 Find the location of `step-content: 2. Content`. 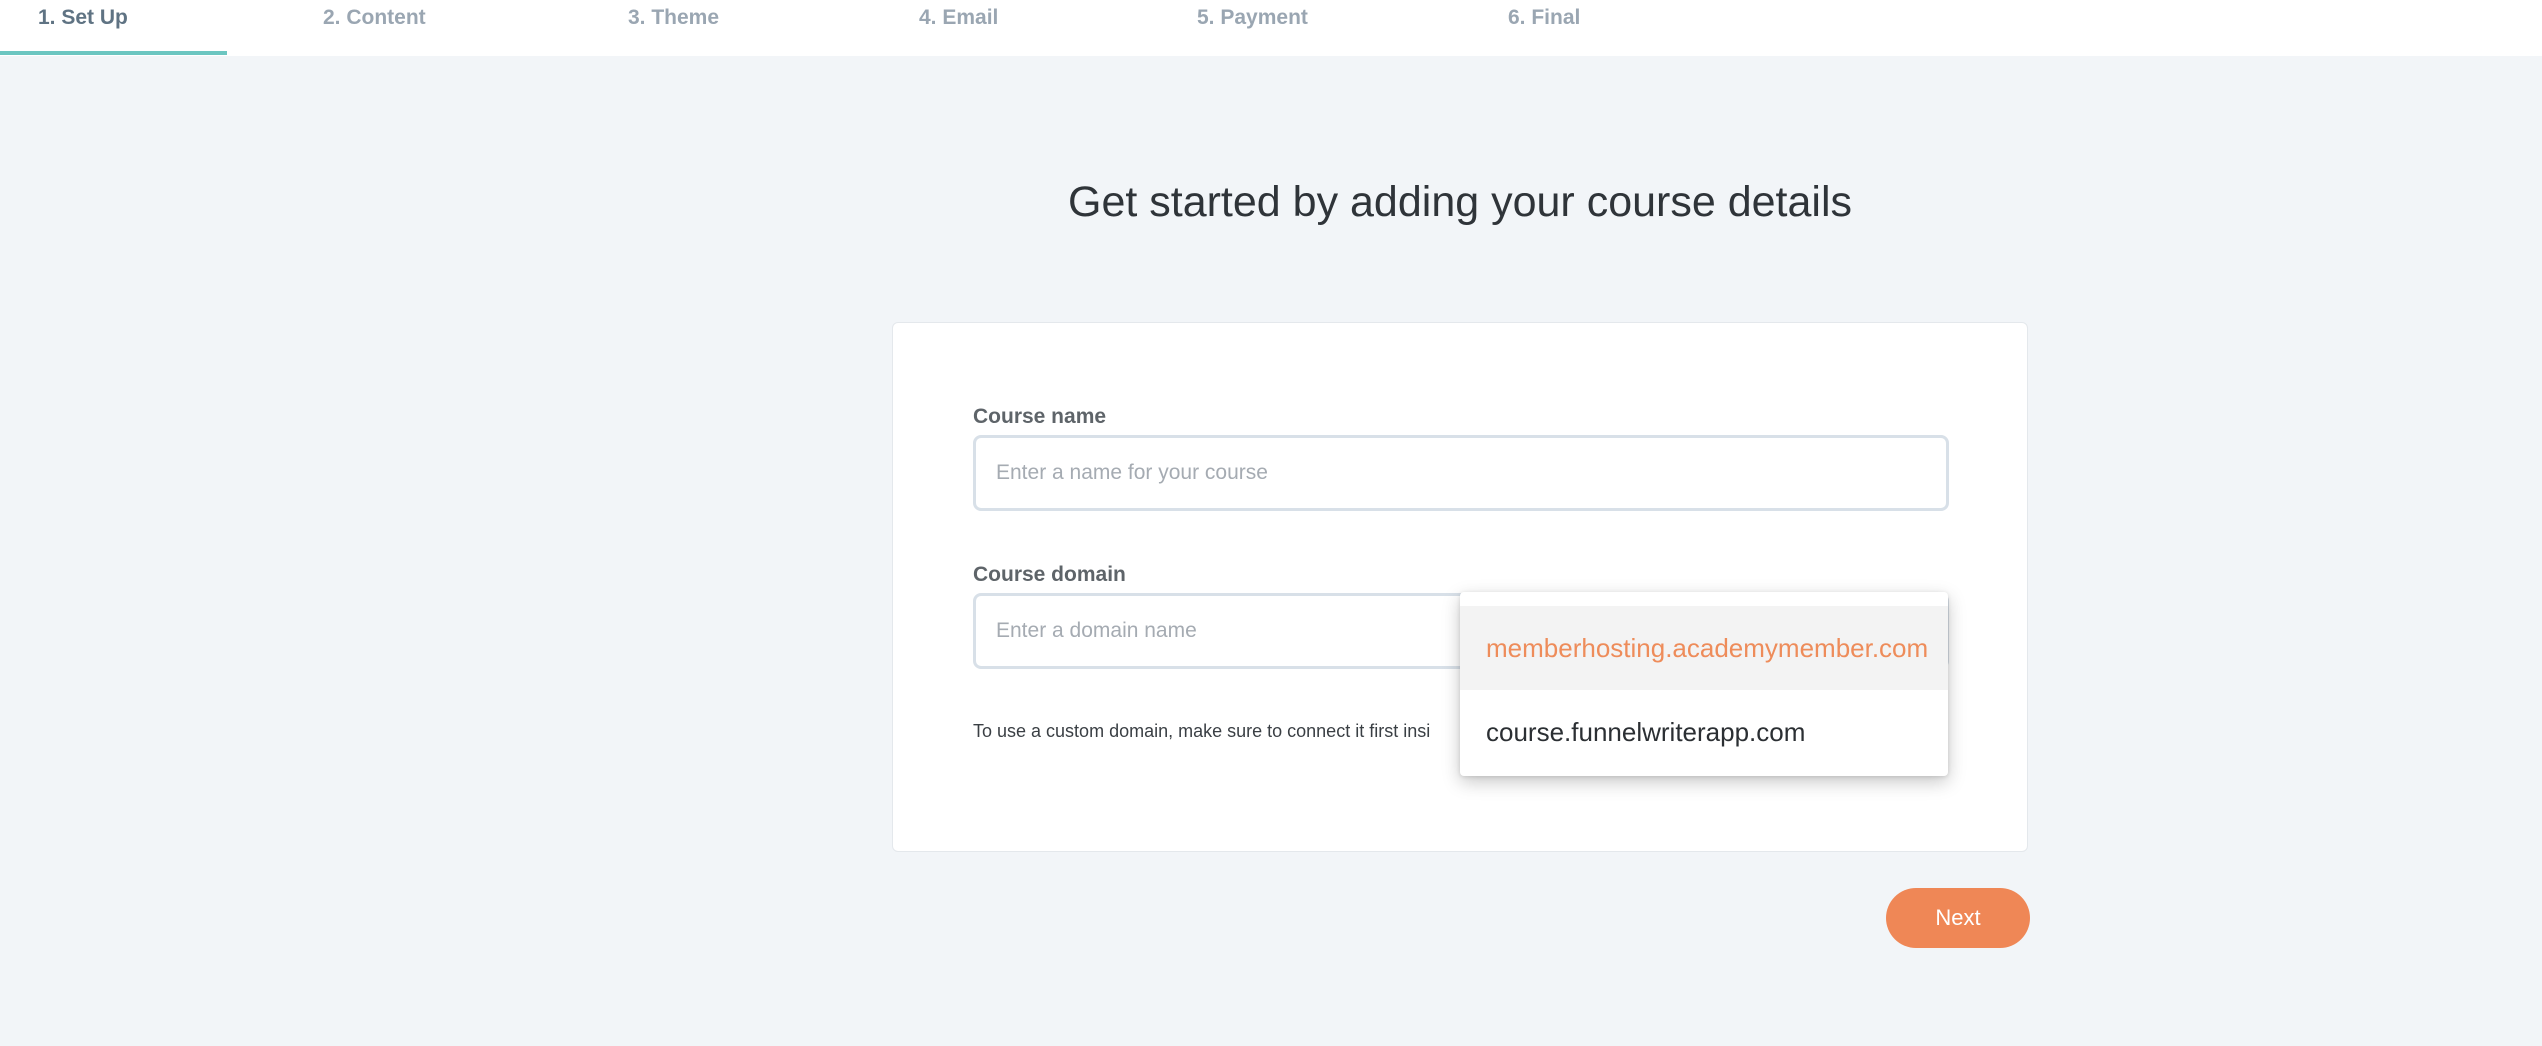

step-content: 2. Content is located at coordinates (374, 28).